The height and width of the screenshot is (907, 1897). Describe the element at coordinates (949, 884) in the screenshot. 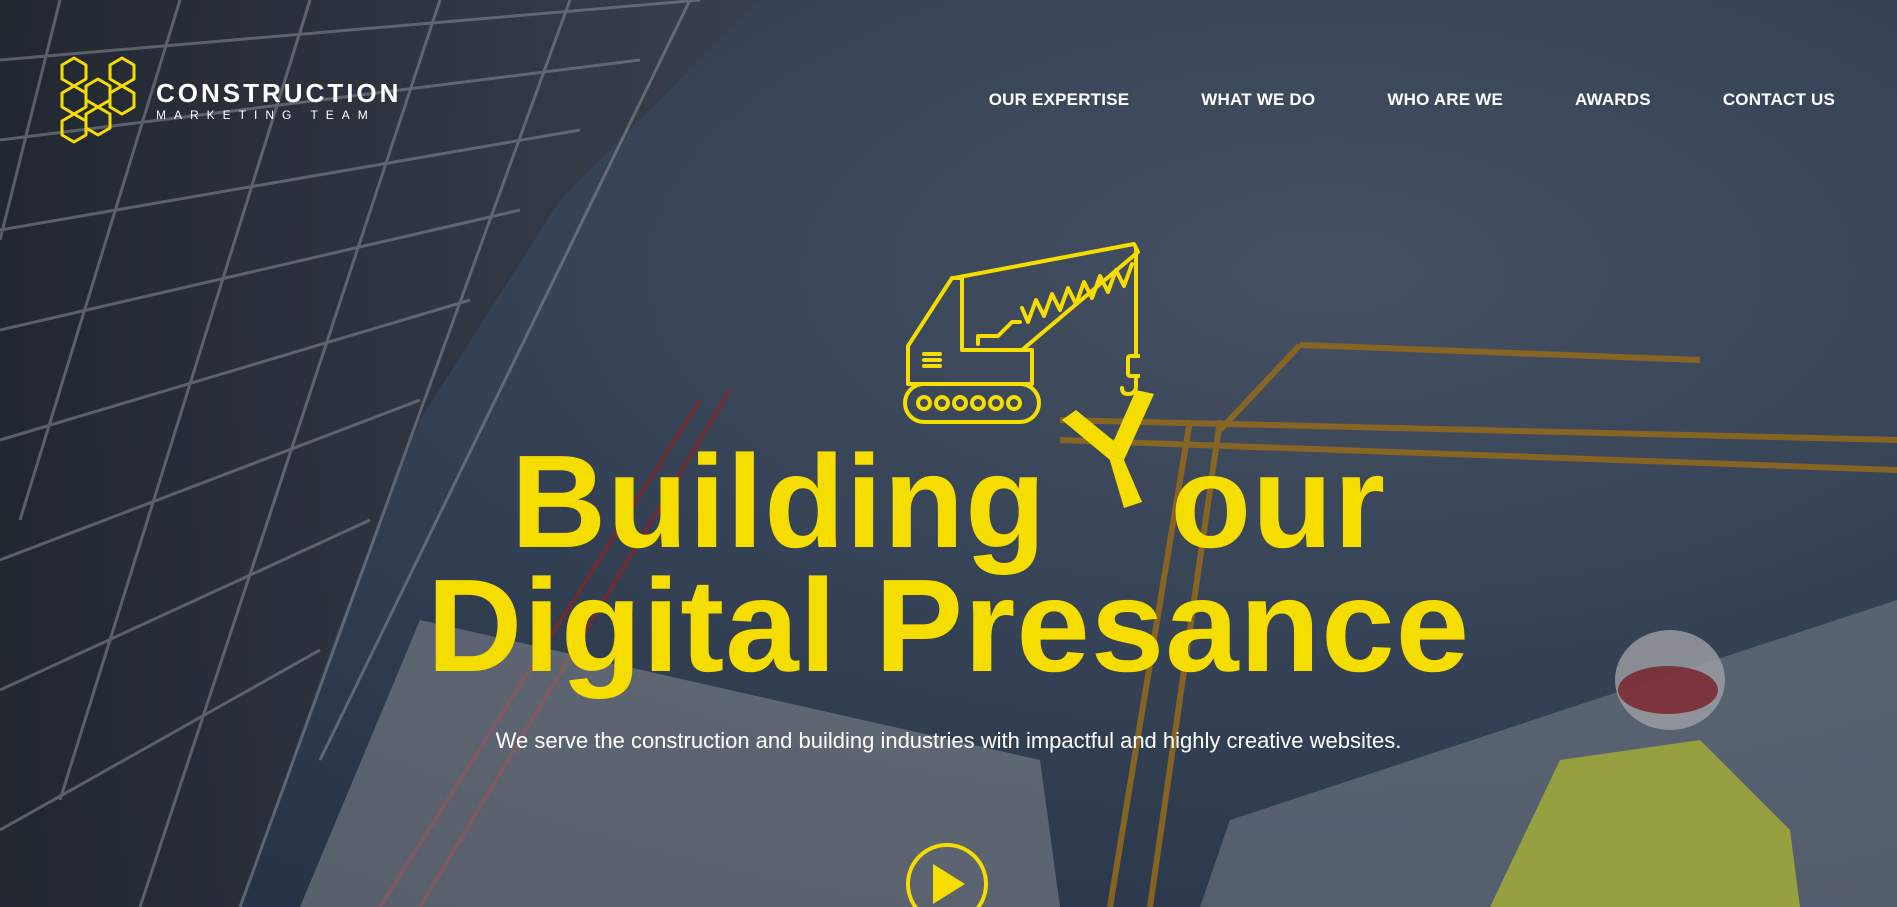

I see `play-icon` at that location.